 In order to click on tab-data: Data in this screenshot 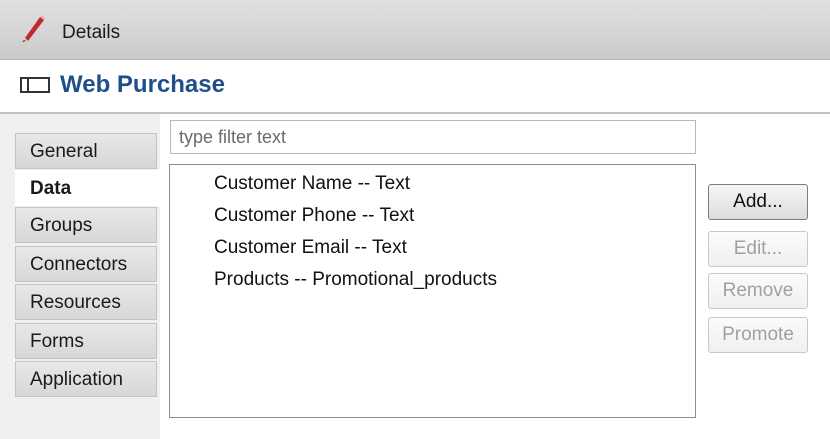, I will do `click(87, 188)`.